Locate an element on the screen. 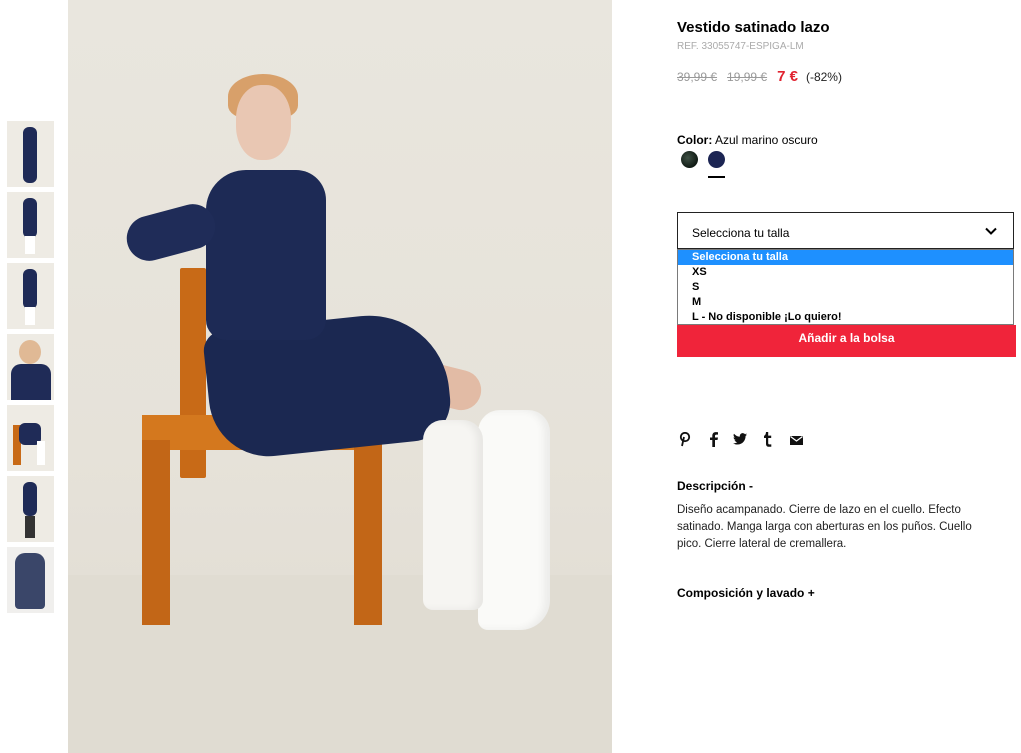 The image size is (1021, 753). swatch-navy is located at coordinates (716, 159).